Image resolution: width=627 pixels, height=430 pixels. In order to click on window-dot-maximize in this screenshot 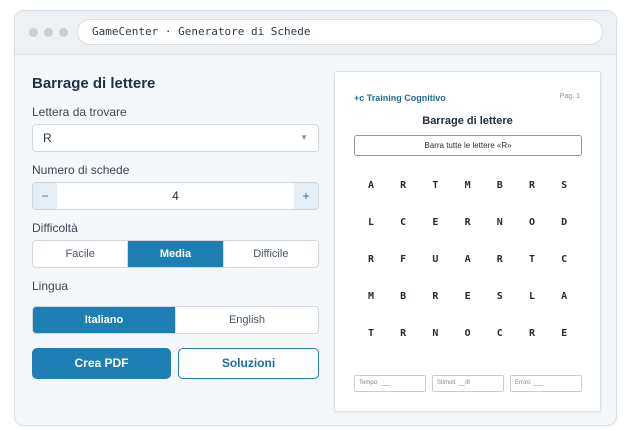, I will do `click(63, 32)`.